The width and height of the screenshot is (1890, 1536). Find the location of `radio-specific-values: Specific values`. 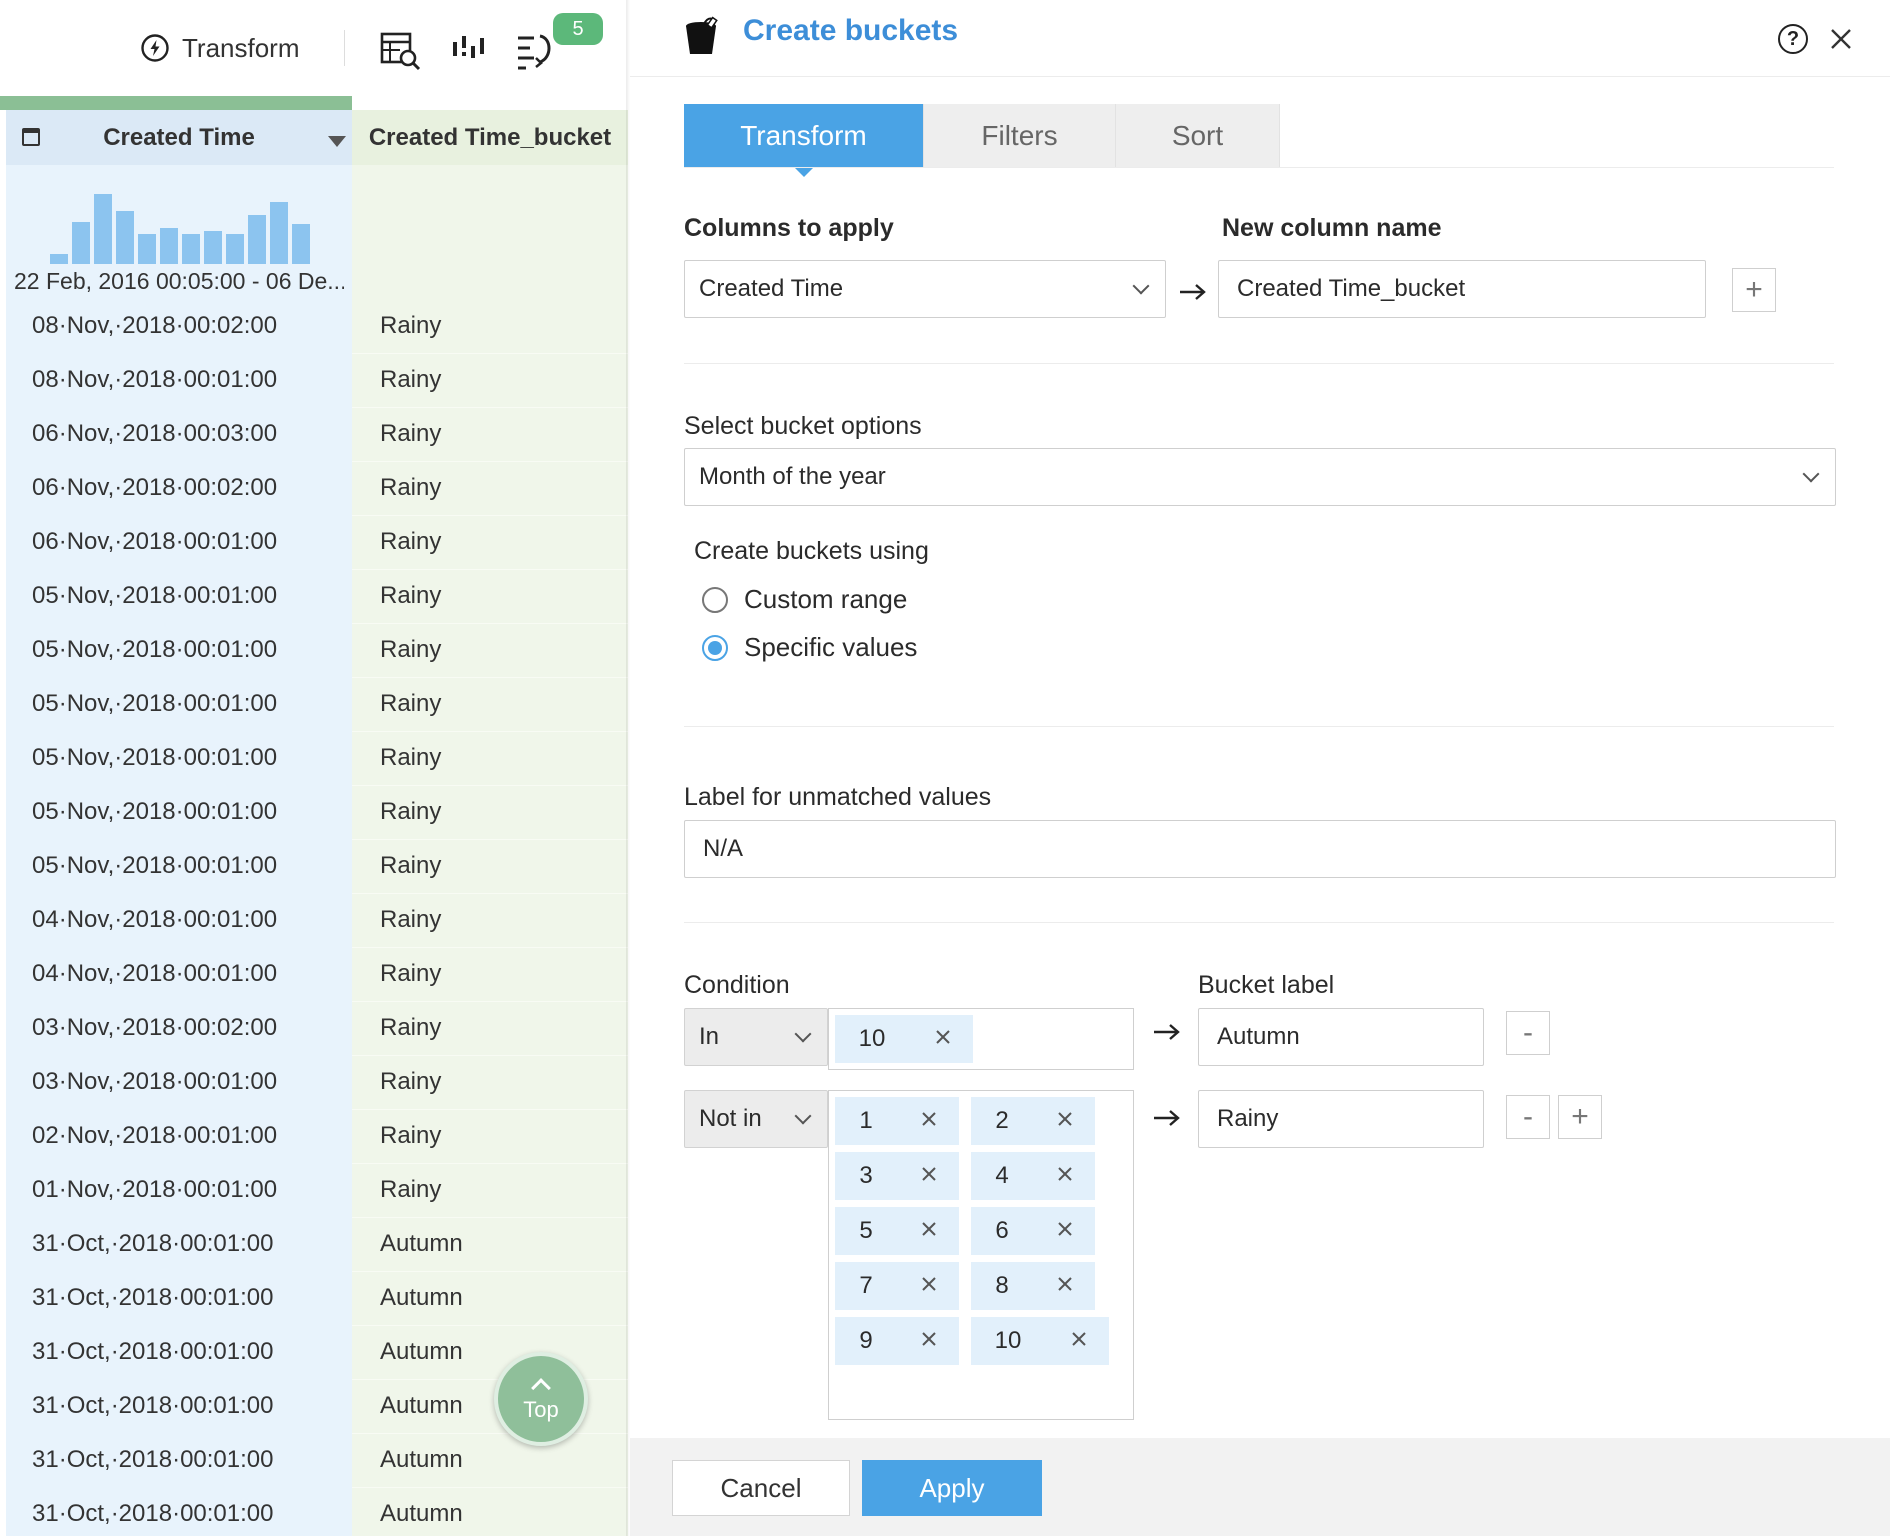

radio-specific-values: Specific values is located at coordinates (809, 647).